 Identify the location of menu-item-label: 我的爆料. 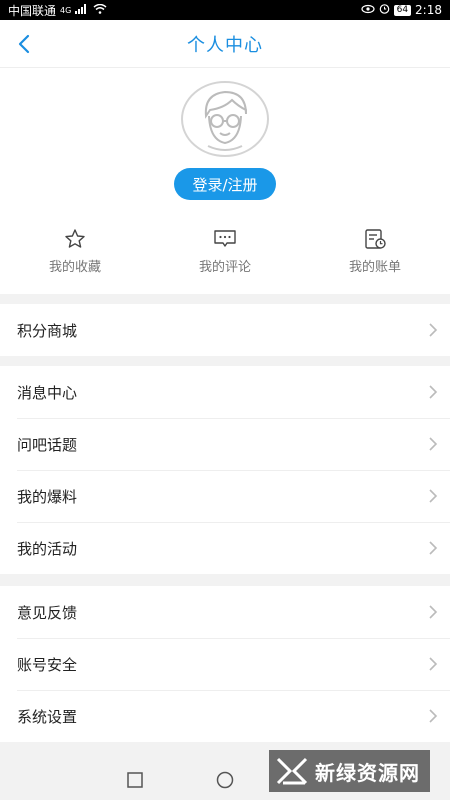
(47, 496).